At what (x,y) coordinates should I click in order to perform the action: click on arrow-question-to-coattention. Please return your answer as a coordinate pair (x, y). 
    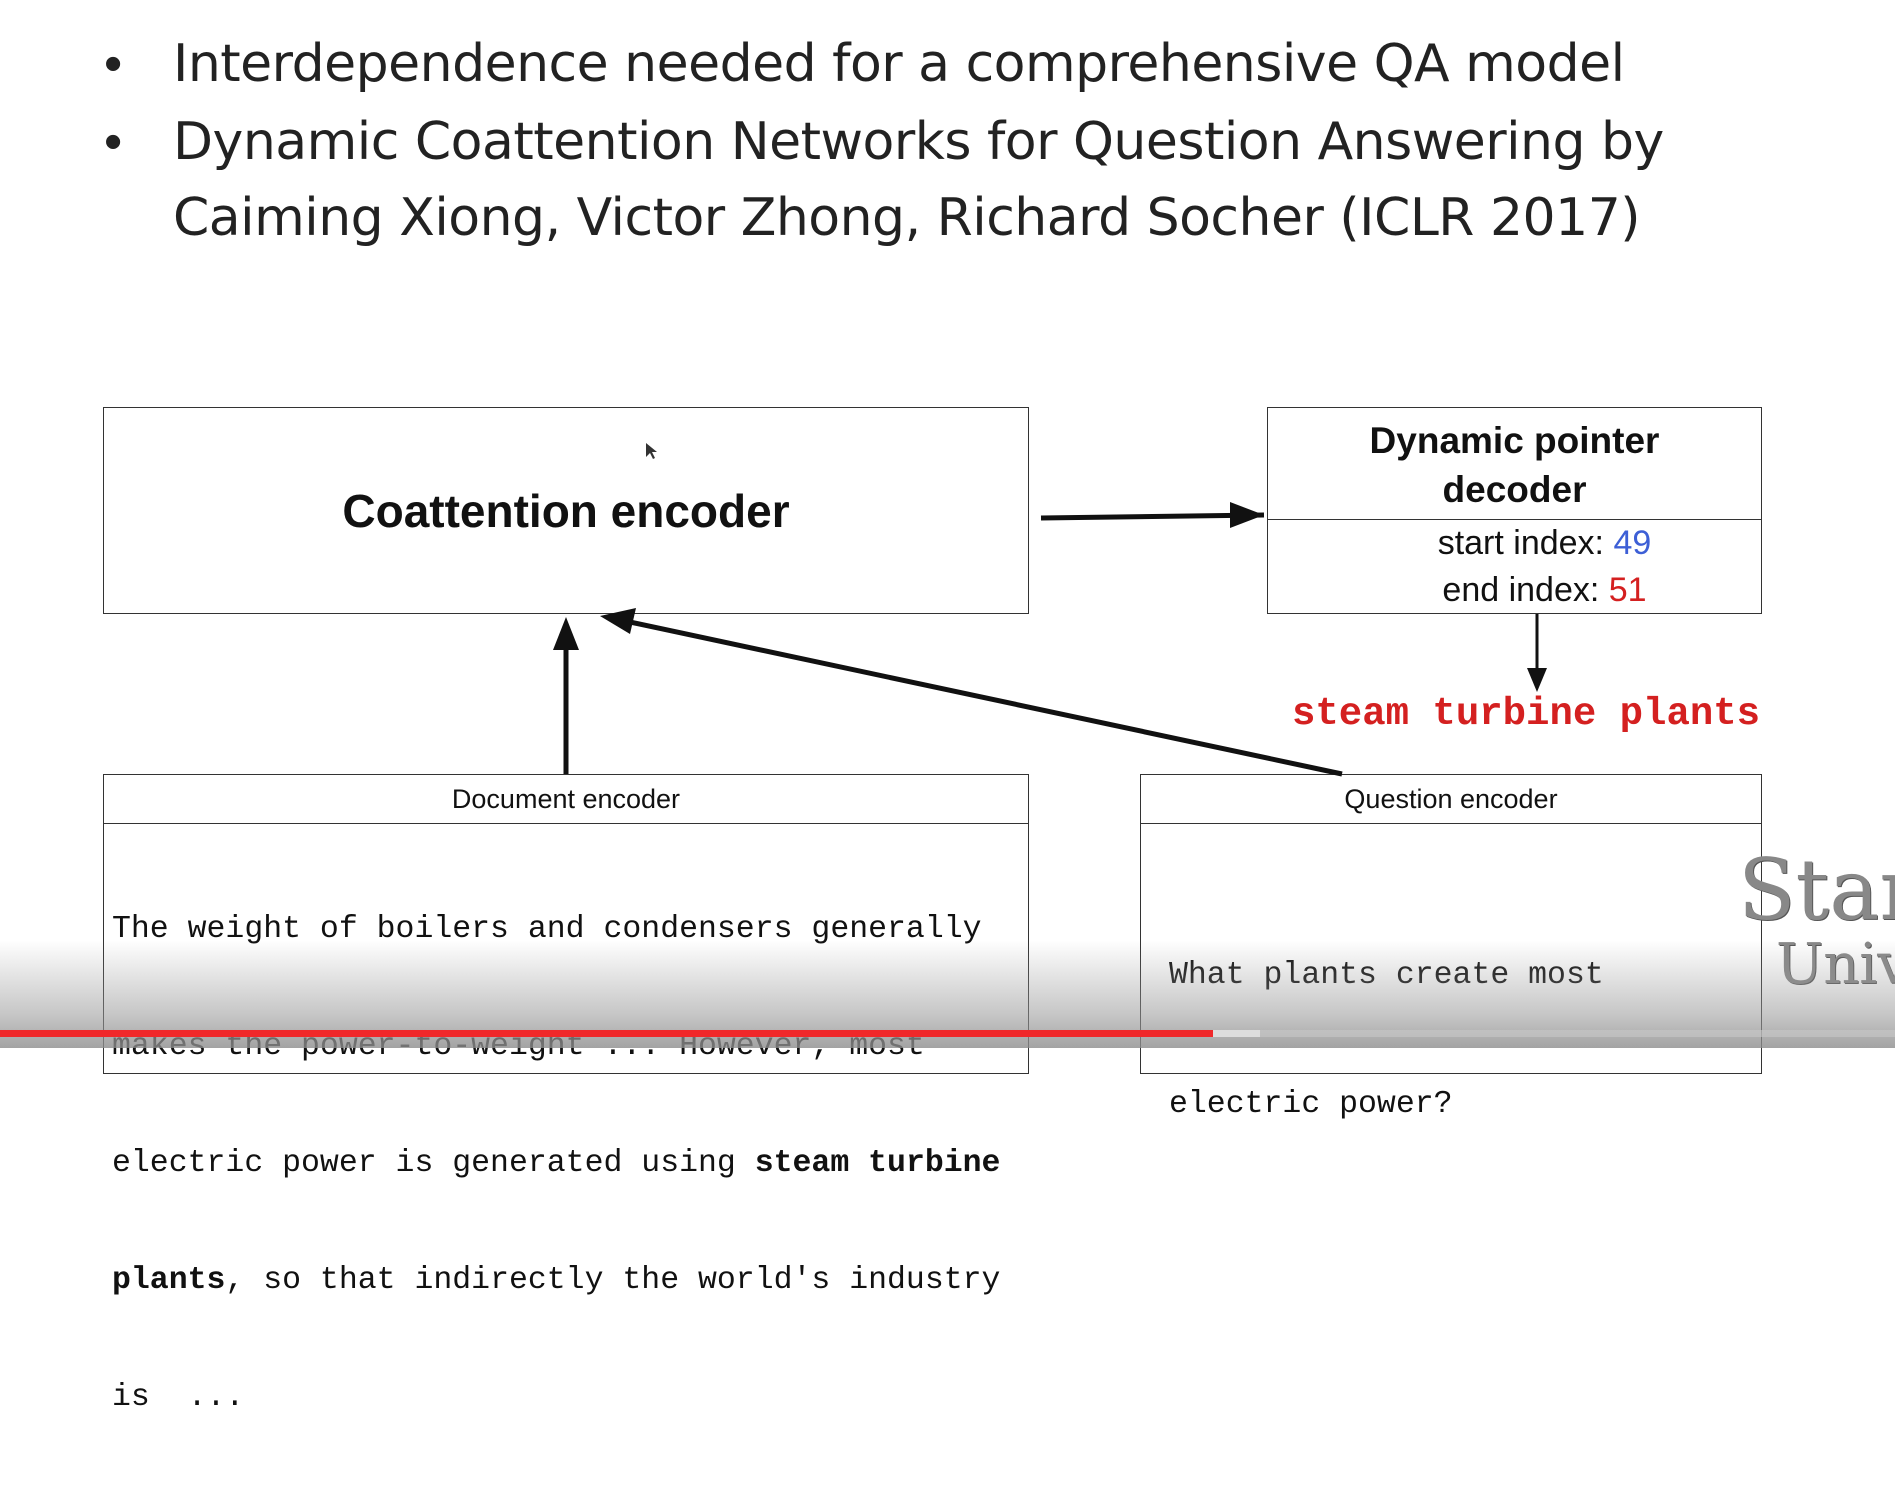
    Looking at the image, I should click on (971, 692).